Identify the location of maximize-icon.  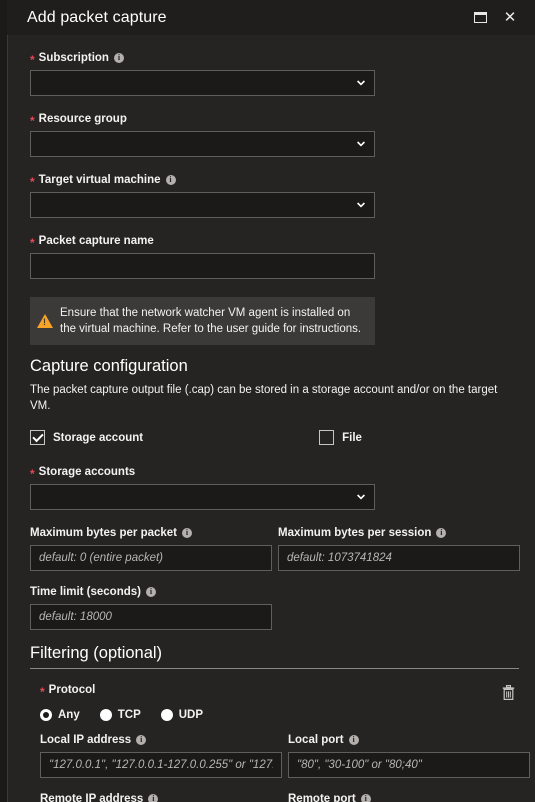
(480, 17).